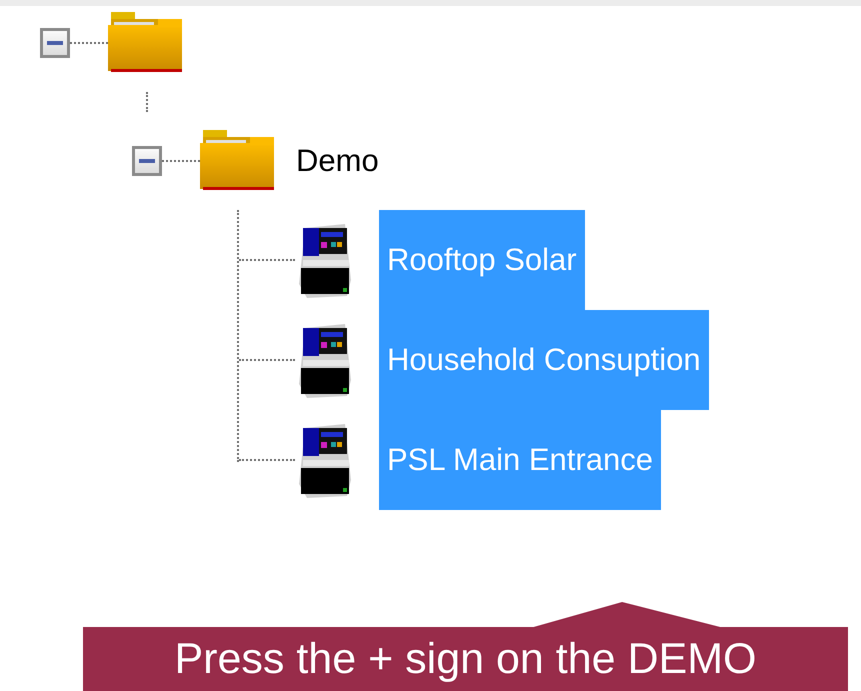  Describe the element at coordinates (520, 460) in the screenshot. I see `device-tree-item: PSL Main Entrance` at that location.